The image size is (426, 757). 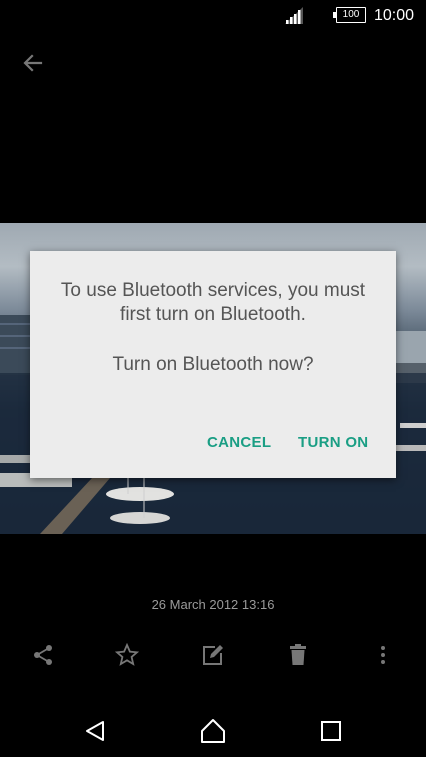 What do you see at coordinates (298, 655) in the screenshot?
I see `delete-icon` at bounding box center [298, 655].